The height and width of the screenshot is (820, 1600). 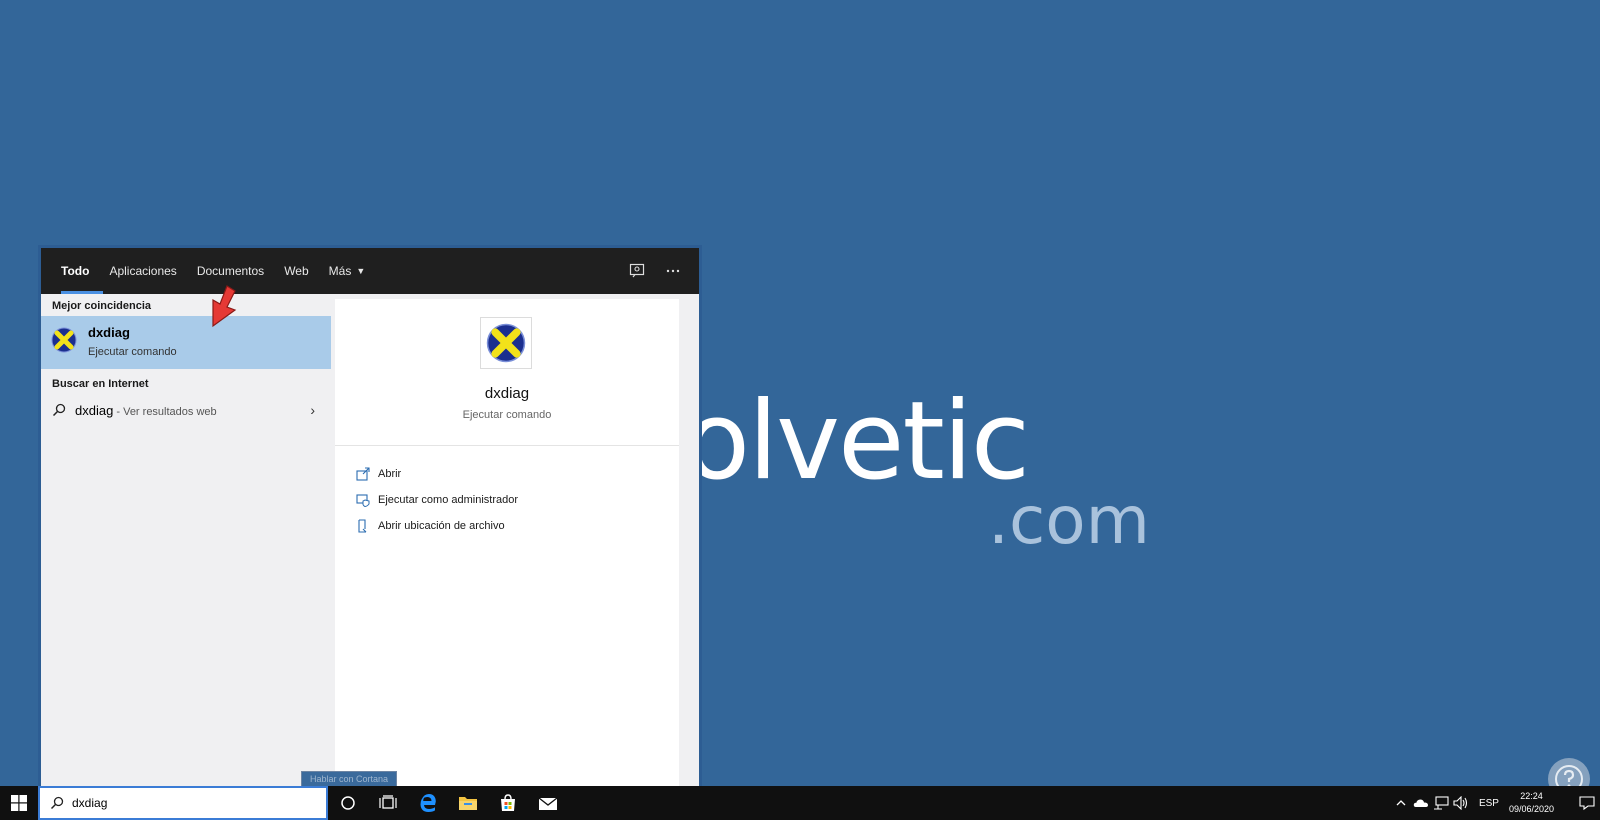 What do you see at coordinates (637, 271) in the screenshot?
I see `feedback-icon` at bounding box center [637, 271].